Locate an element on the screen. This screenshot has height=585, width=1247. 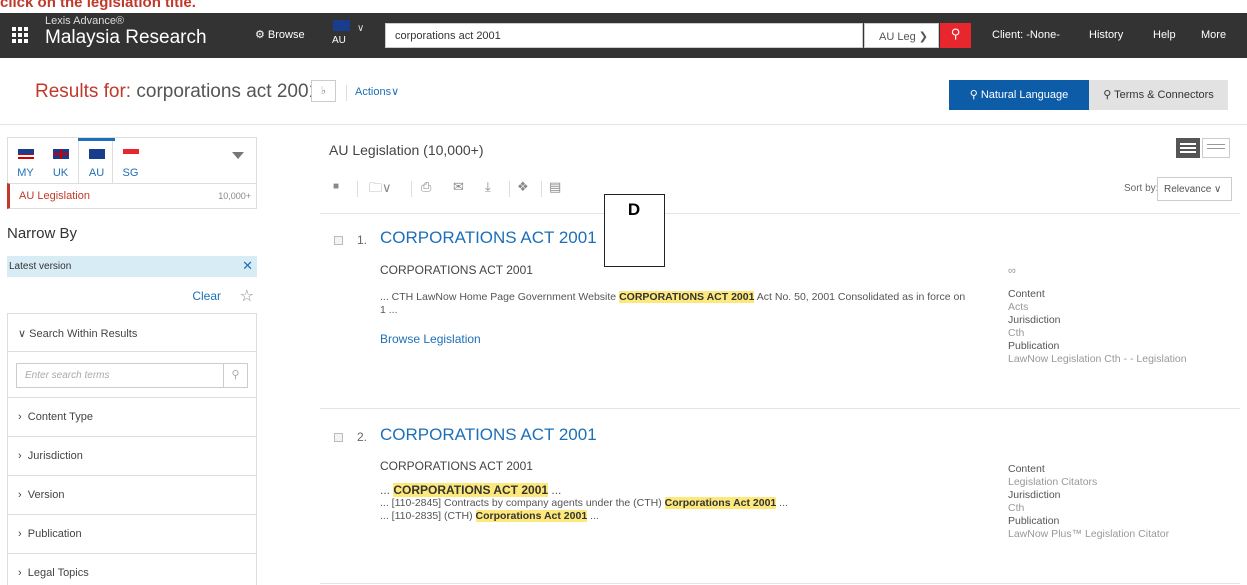
caret-down-icon is located at coordinates (238, 155).